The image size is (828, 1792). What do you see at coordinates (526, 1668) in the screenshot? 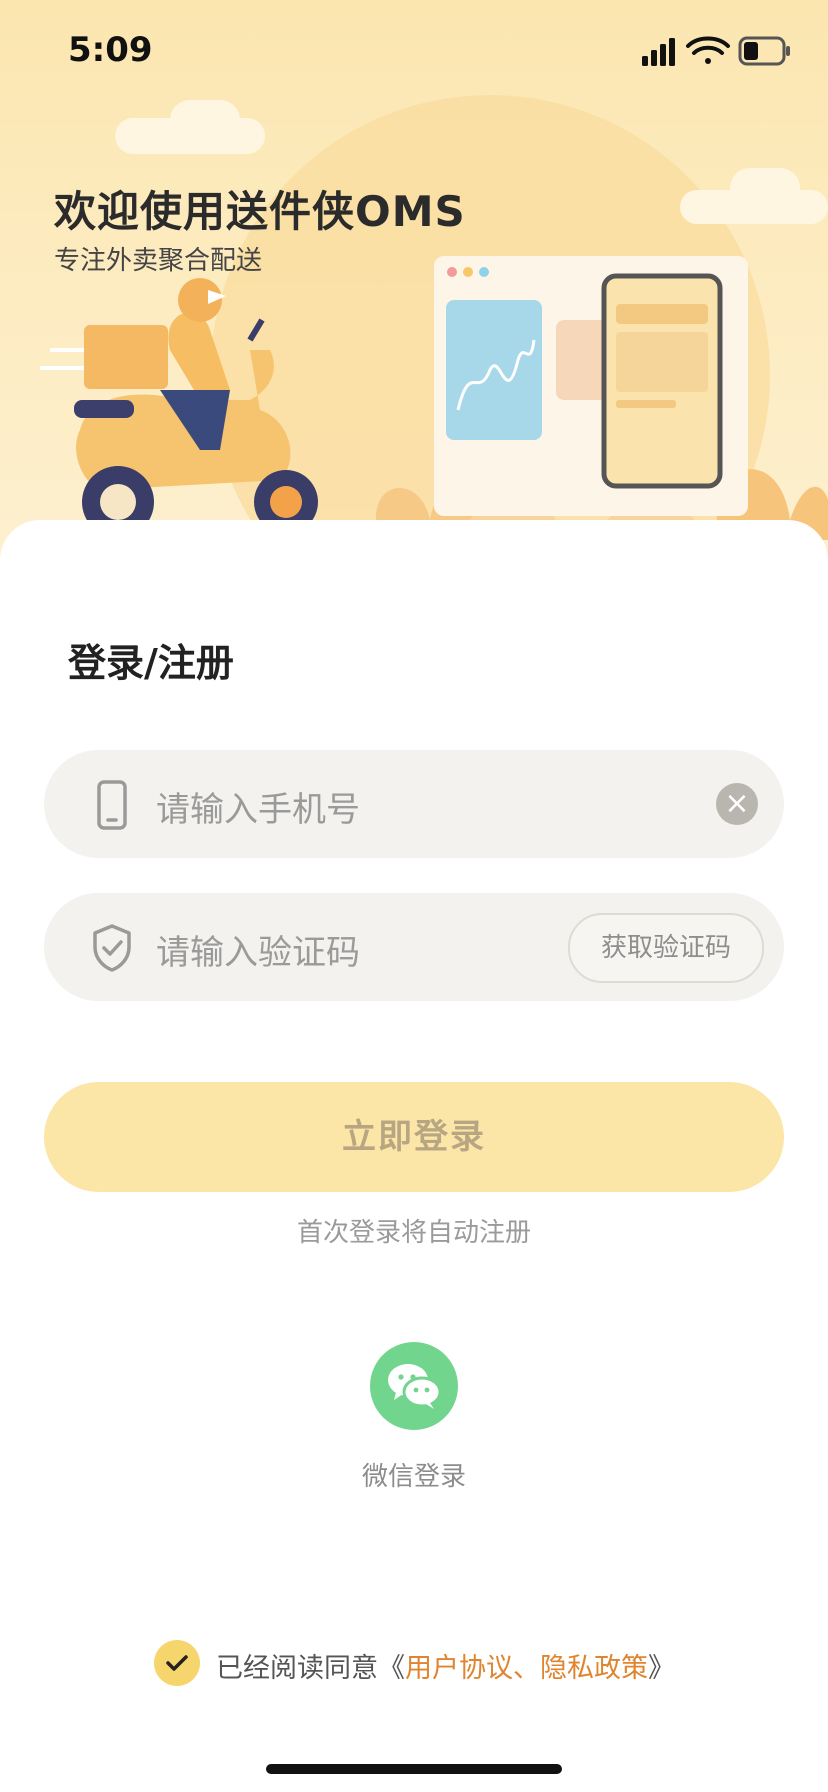
I see `agreement-links: 用户协议、隐私政策` at bounding box center [526, 1668].